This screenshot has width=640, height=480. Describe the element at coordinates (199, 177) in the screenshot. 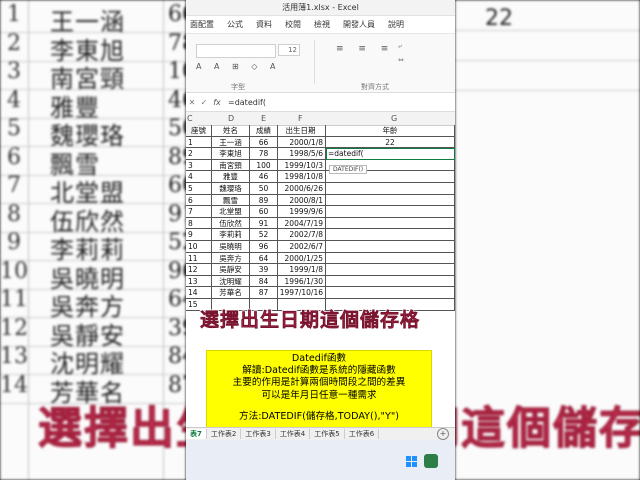

I see `cell-seat: 4` at that location.